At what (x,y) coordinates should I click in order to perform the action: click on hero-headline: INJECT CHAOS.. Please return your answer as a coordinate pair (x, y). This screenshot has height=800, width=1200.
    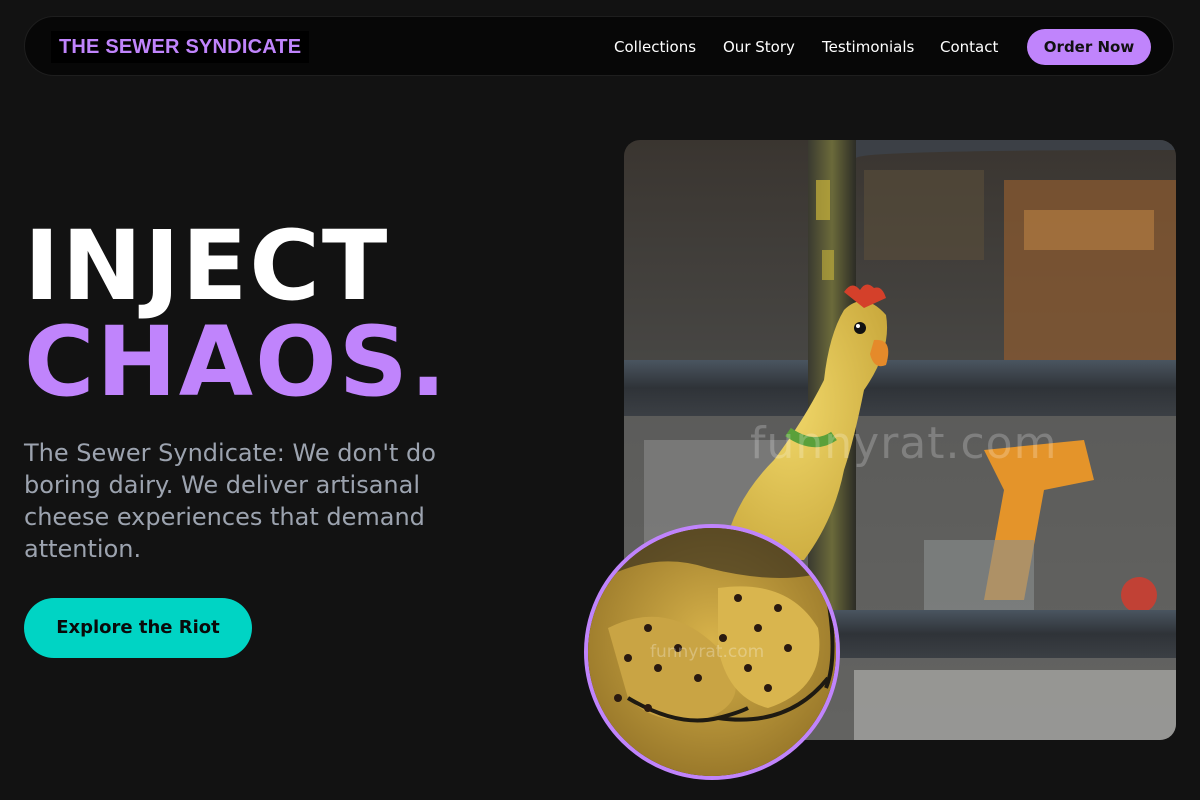
    Looking at the image, I should click on (236, 314).